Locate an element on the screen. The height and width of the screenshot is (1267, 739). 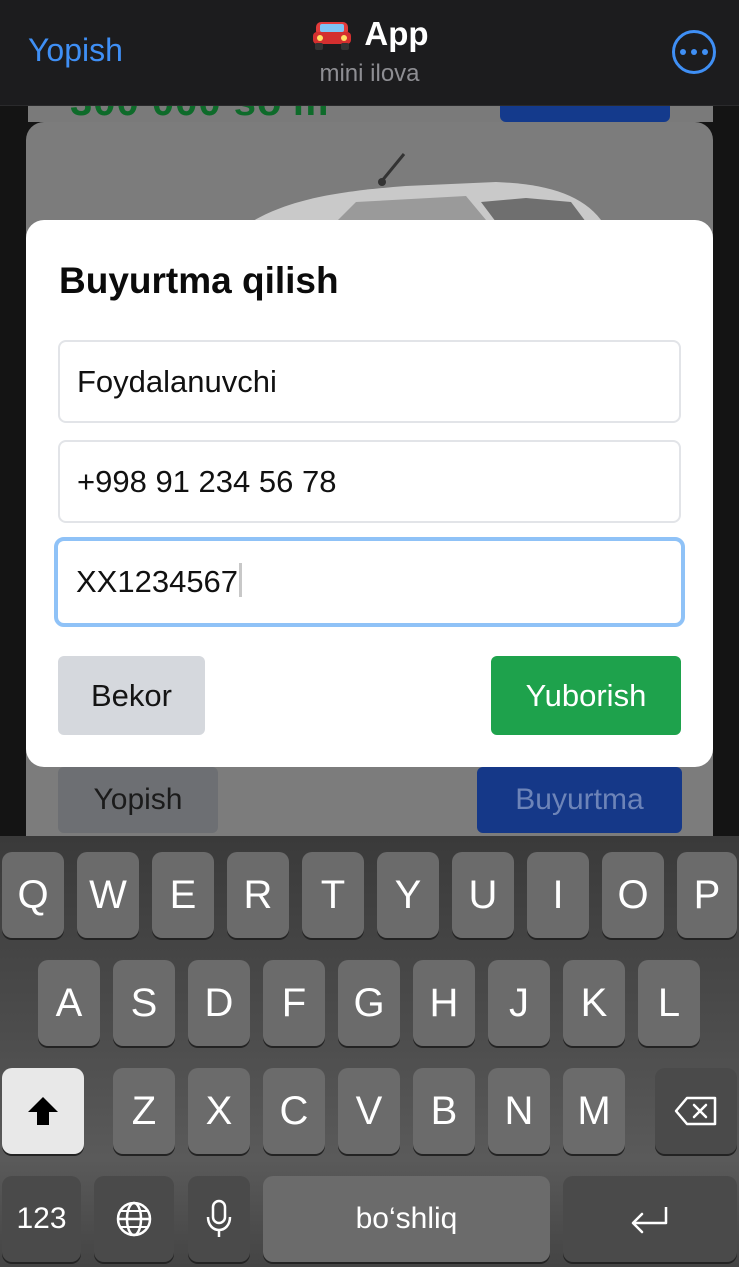
background-order-button: Buyurtma is located at coordinates (579, 800).